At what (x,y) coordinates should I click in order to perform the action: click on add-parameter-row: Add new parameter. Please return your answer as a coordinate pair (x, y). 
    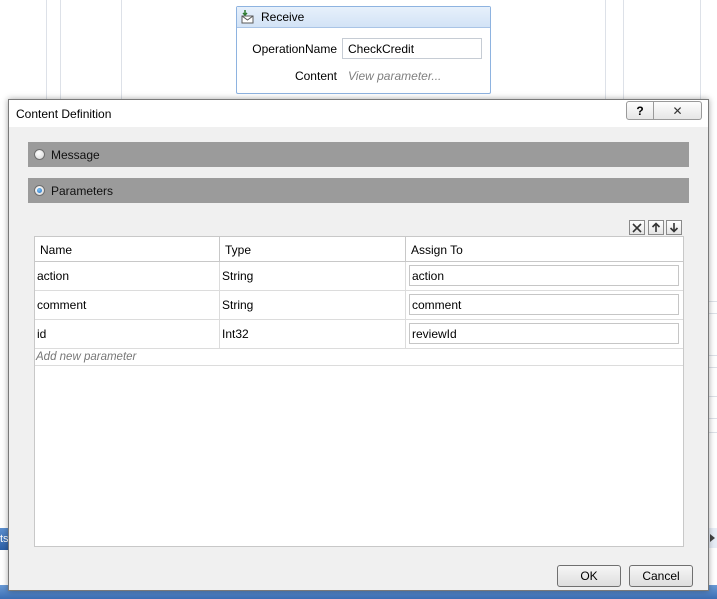
    Looking at the image, I should click on (359, 357).